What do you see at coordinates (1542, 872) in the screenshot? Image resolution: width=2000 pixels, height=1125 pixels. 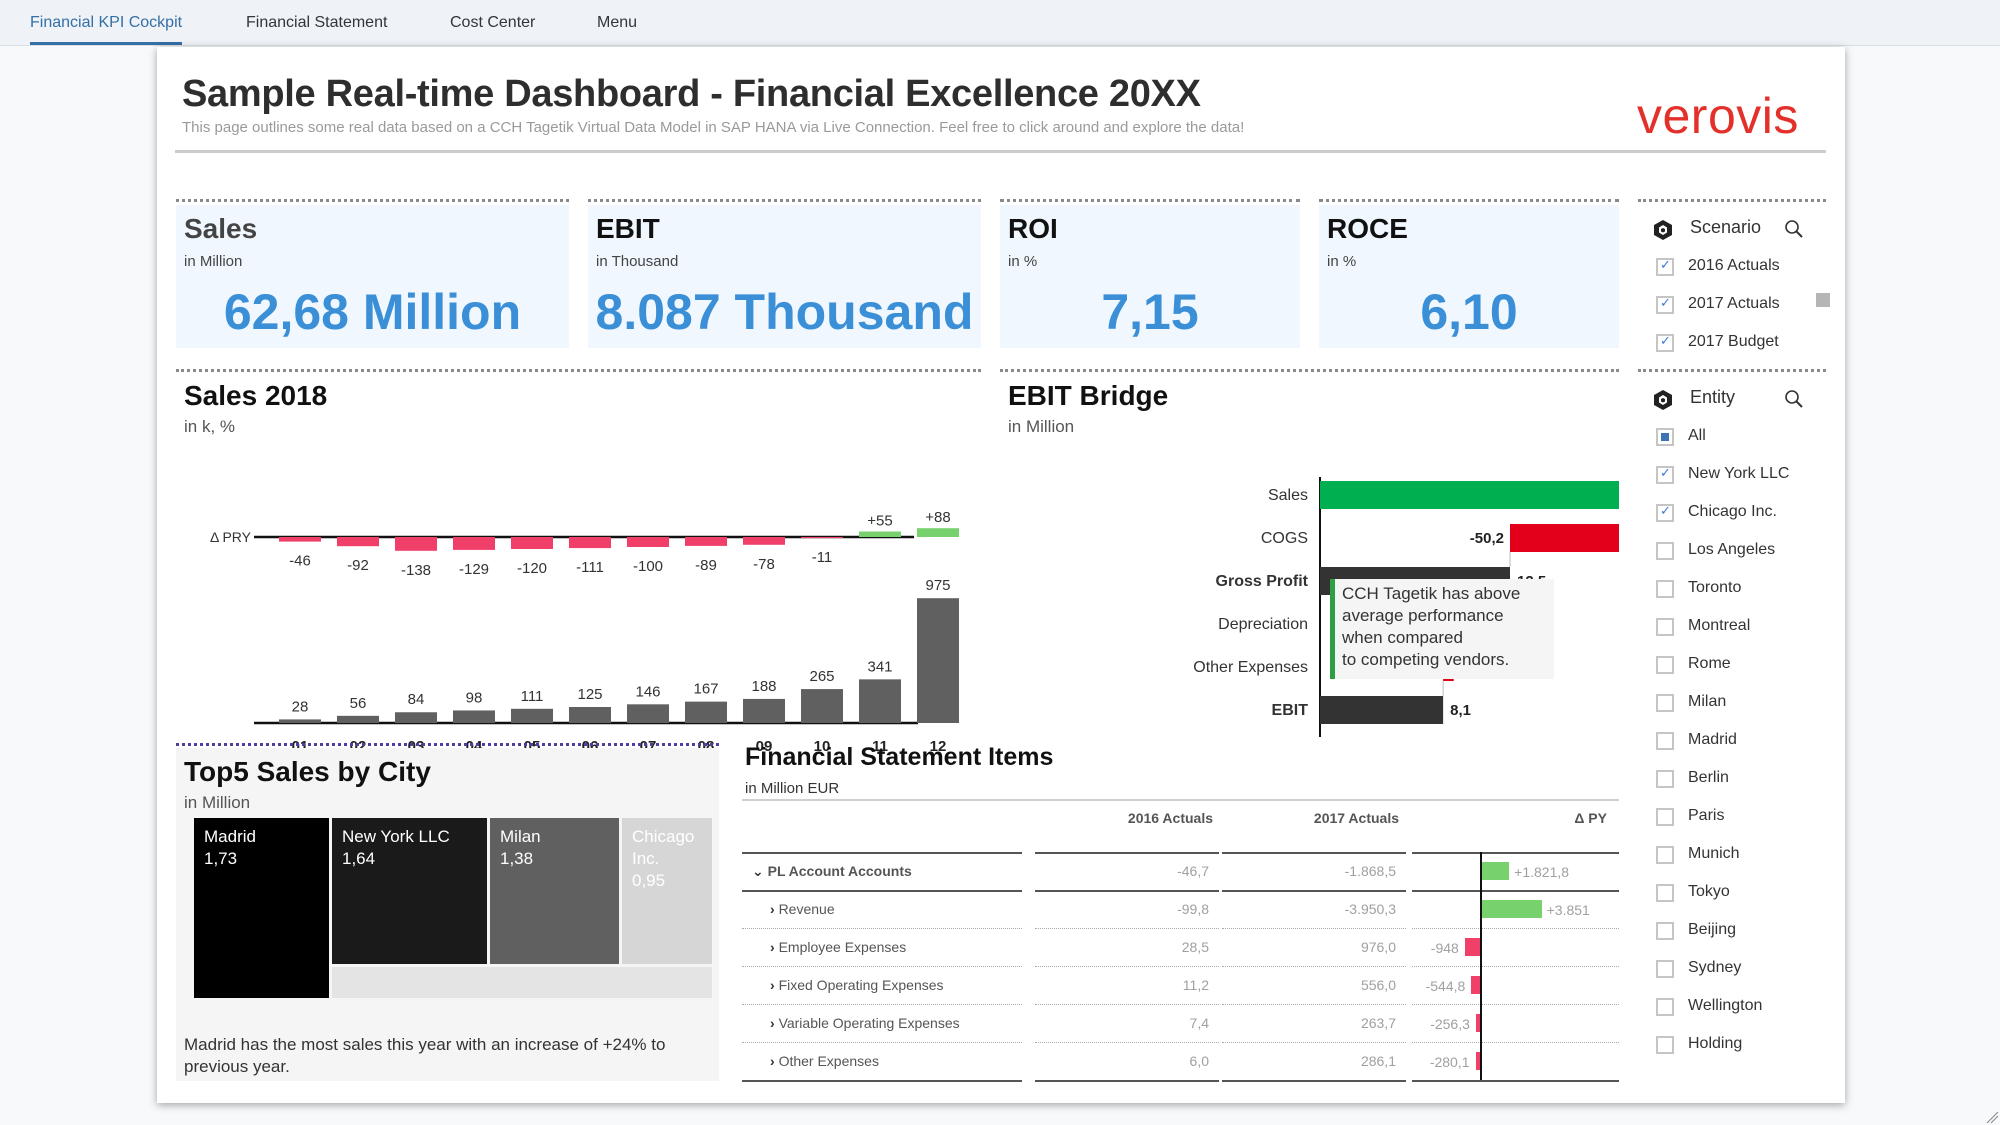 I see `delta-label: +1.821,8` at bounding box center [1542, 872].